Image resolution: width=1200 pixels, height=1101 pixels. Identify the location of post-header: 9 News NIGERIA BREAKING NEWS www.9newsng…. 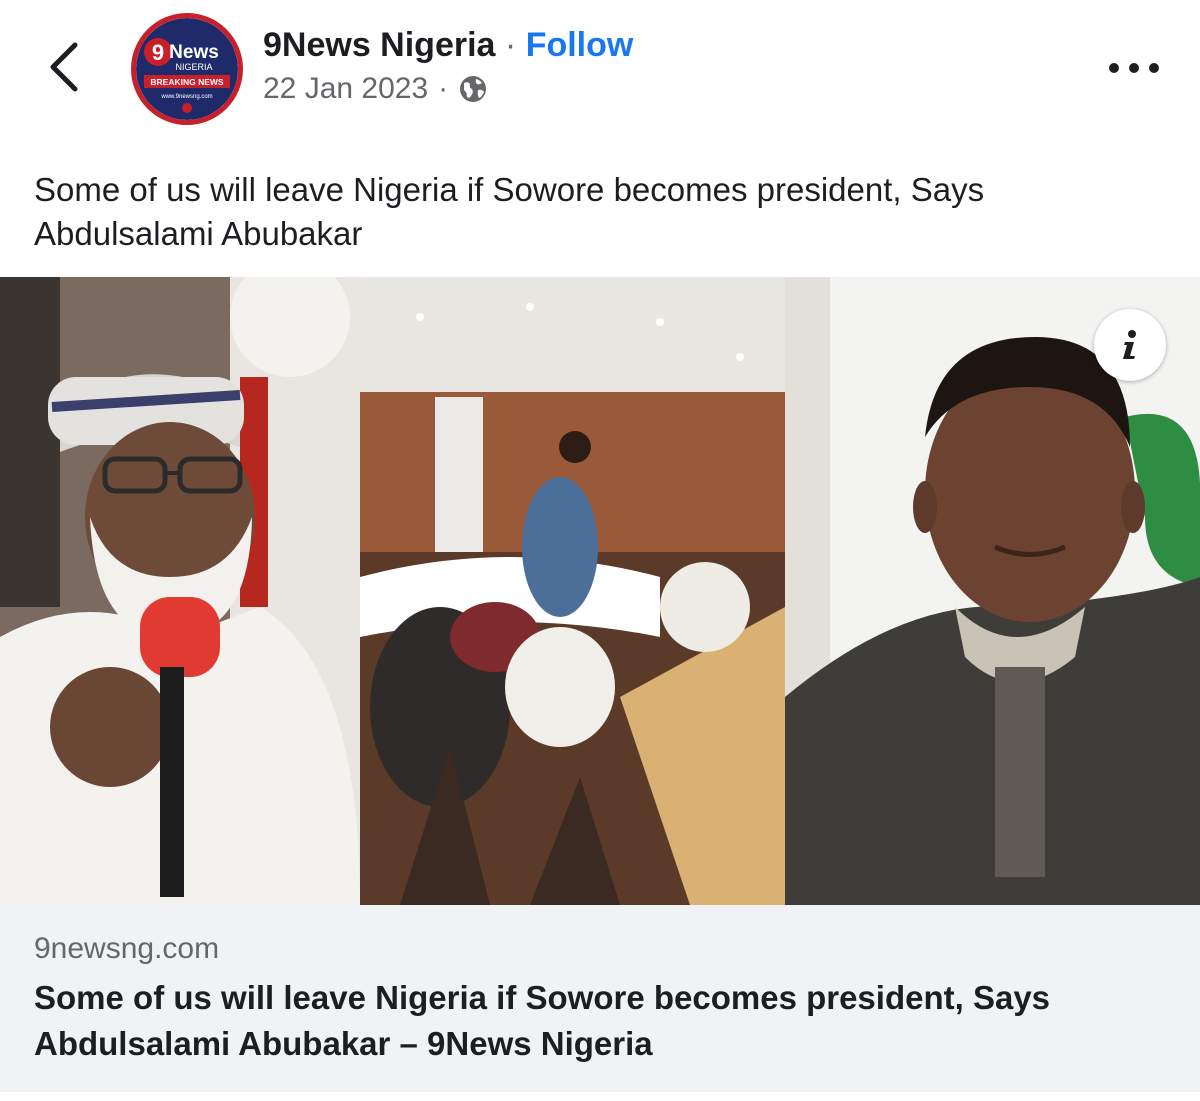
(600, 70).